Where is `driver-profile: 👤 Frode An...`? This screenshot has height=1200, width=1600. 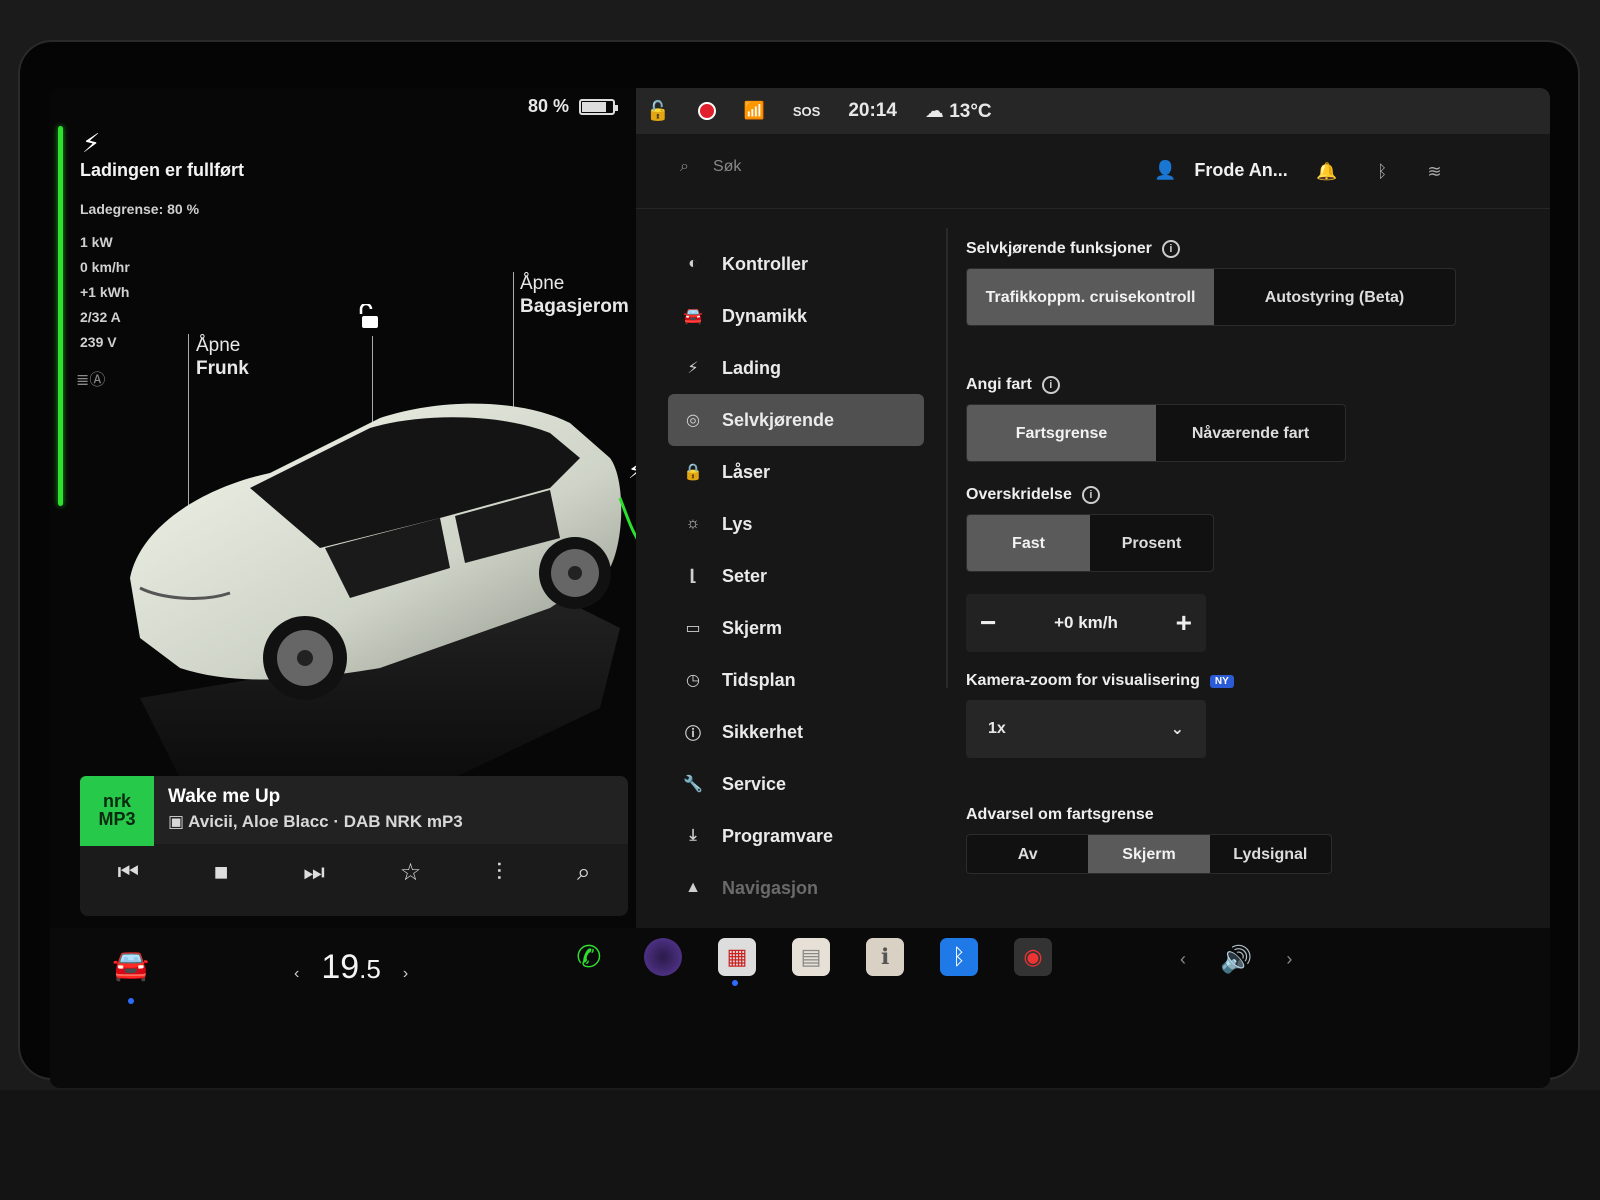
driver-profile: 👤 Frode An... is located at coordinates (1221, 170).